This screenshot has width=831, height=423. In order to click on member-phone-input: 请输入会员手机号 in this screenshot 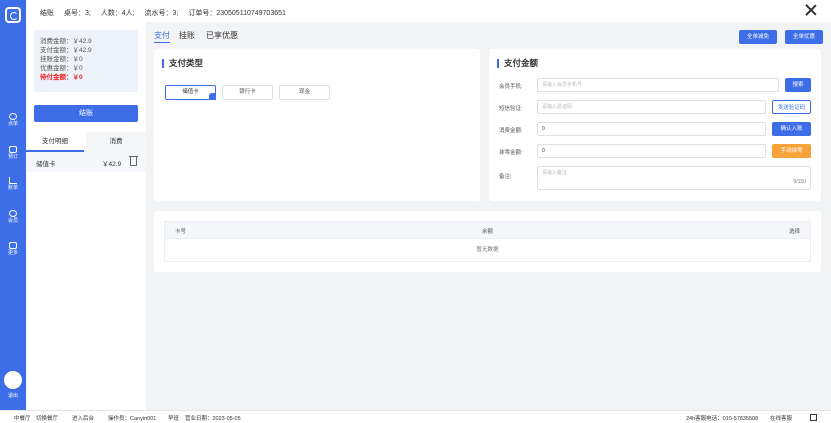, I will do `click(658, 85)`.